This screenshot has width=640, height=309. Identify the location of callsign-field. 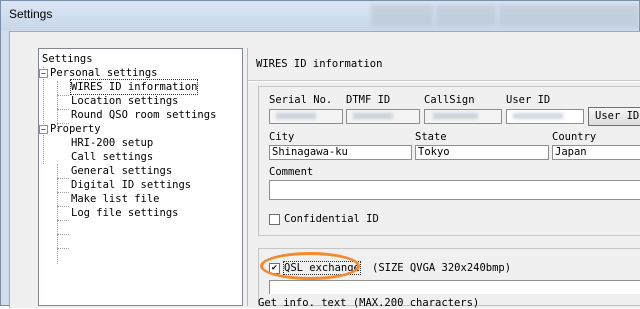
(463, 116).